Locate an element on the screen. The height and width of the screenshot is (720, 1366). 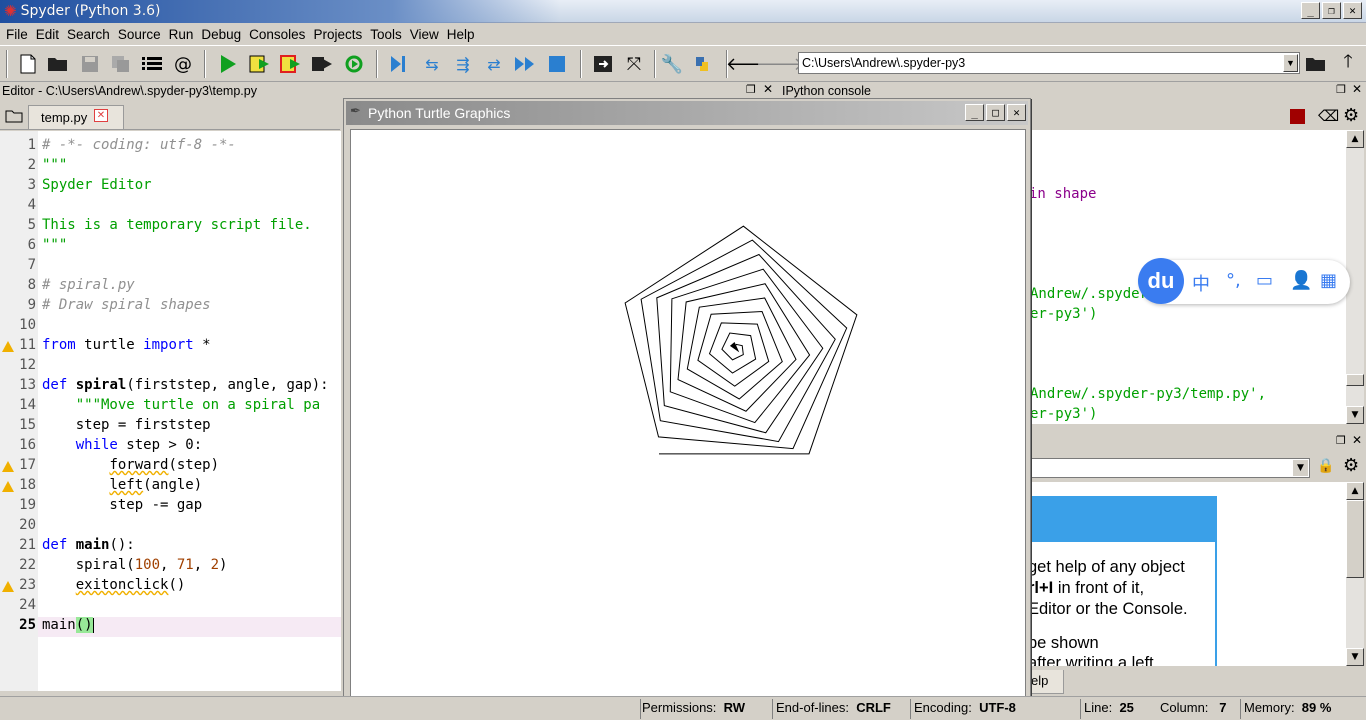
help-scrollbar: ▲ ▼ is located at coordinates (1355, 574).